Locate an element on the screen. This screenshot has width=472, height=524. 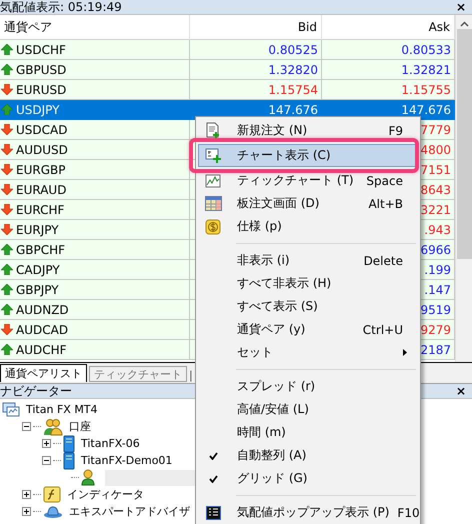
new-document-icon is located at coordinates (213, 130).